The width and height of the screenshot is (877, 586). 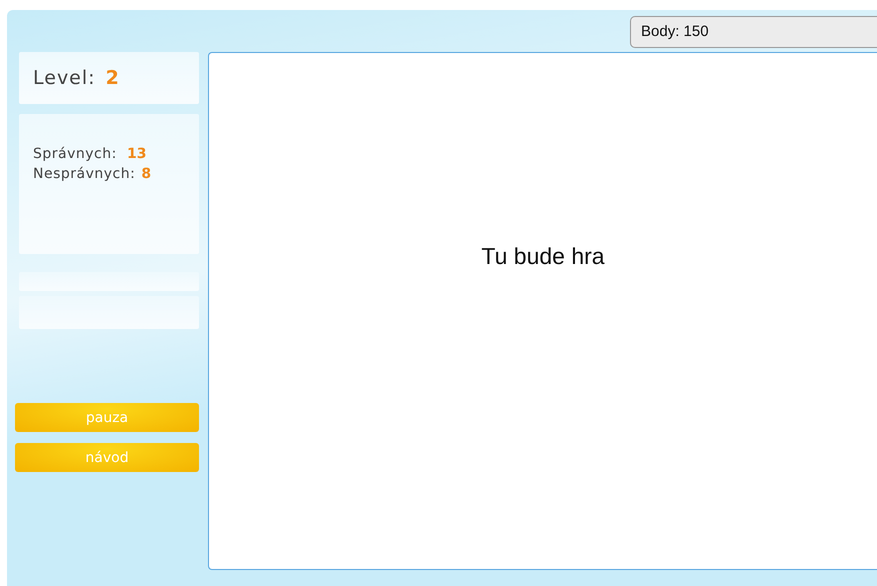 What do you see at coordinates (146, 174) in the screenshot?
I see `stat-value: 8` at bounding box center [146, 174].